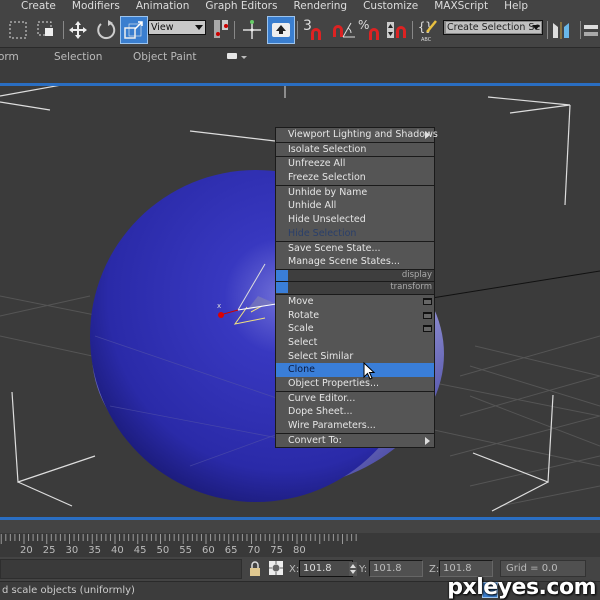  I want to click on track-bar-ticks, so click(178, 539).